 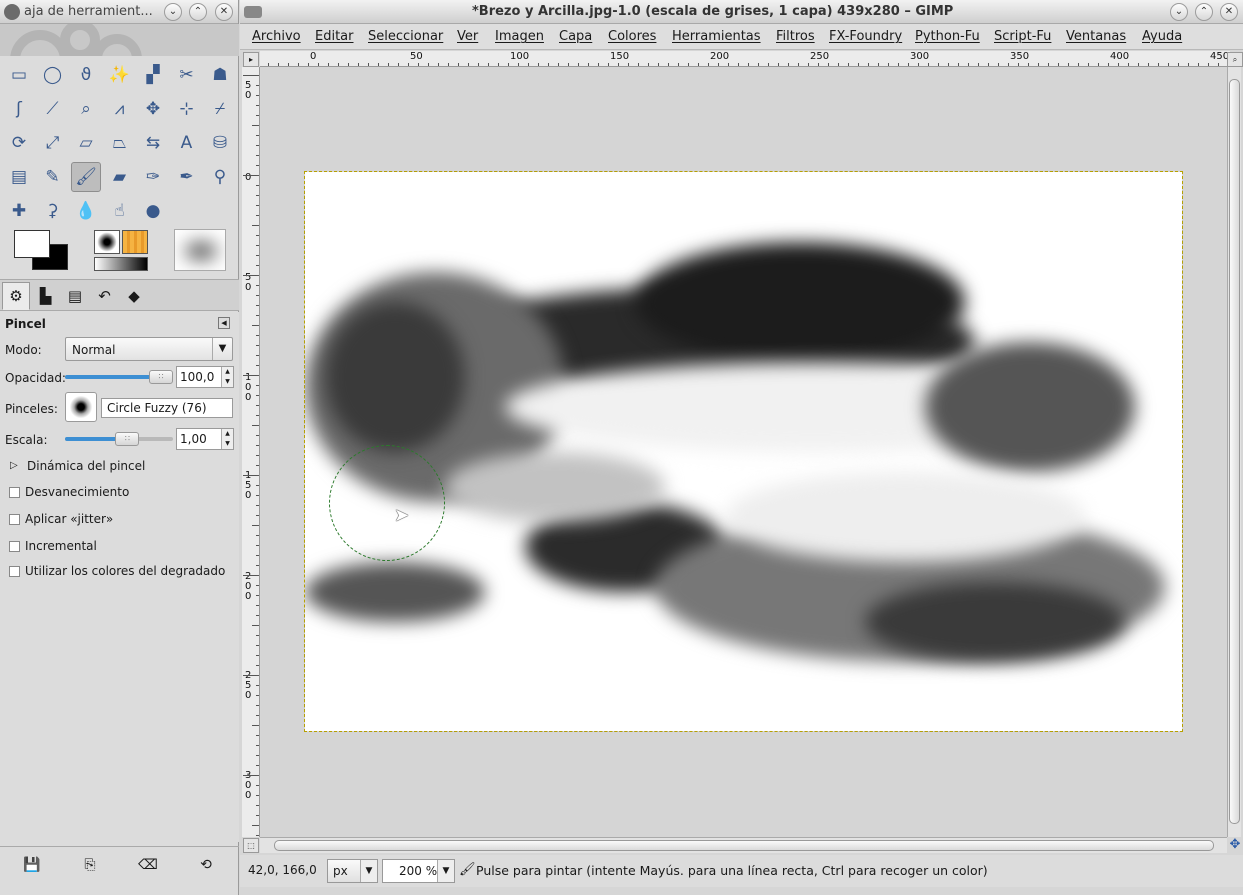 I want to click on jitter-checkbox, so click(x=14, y=519).